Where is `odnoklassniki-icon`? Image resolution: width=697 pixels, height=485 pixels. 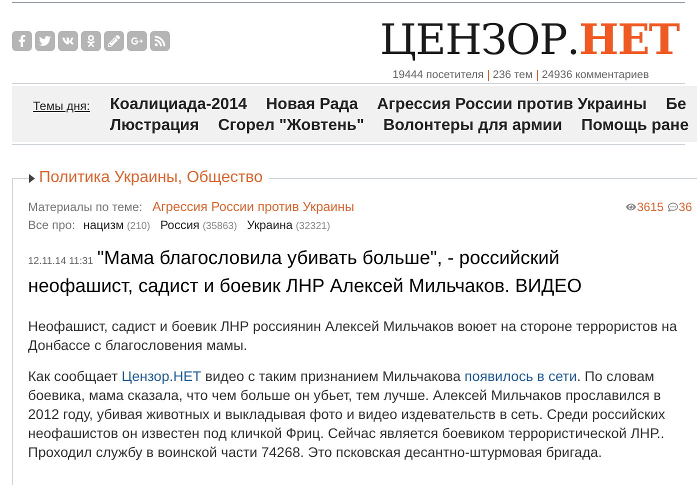
odnoklassniki-icon is located at coordinates (91, 41).